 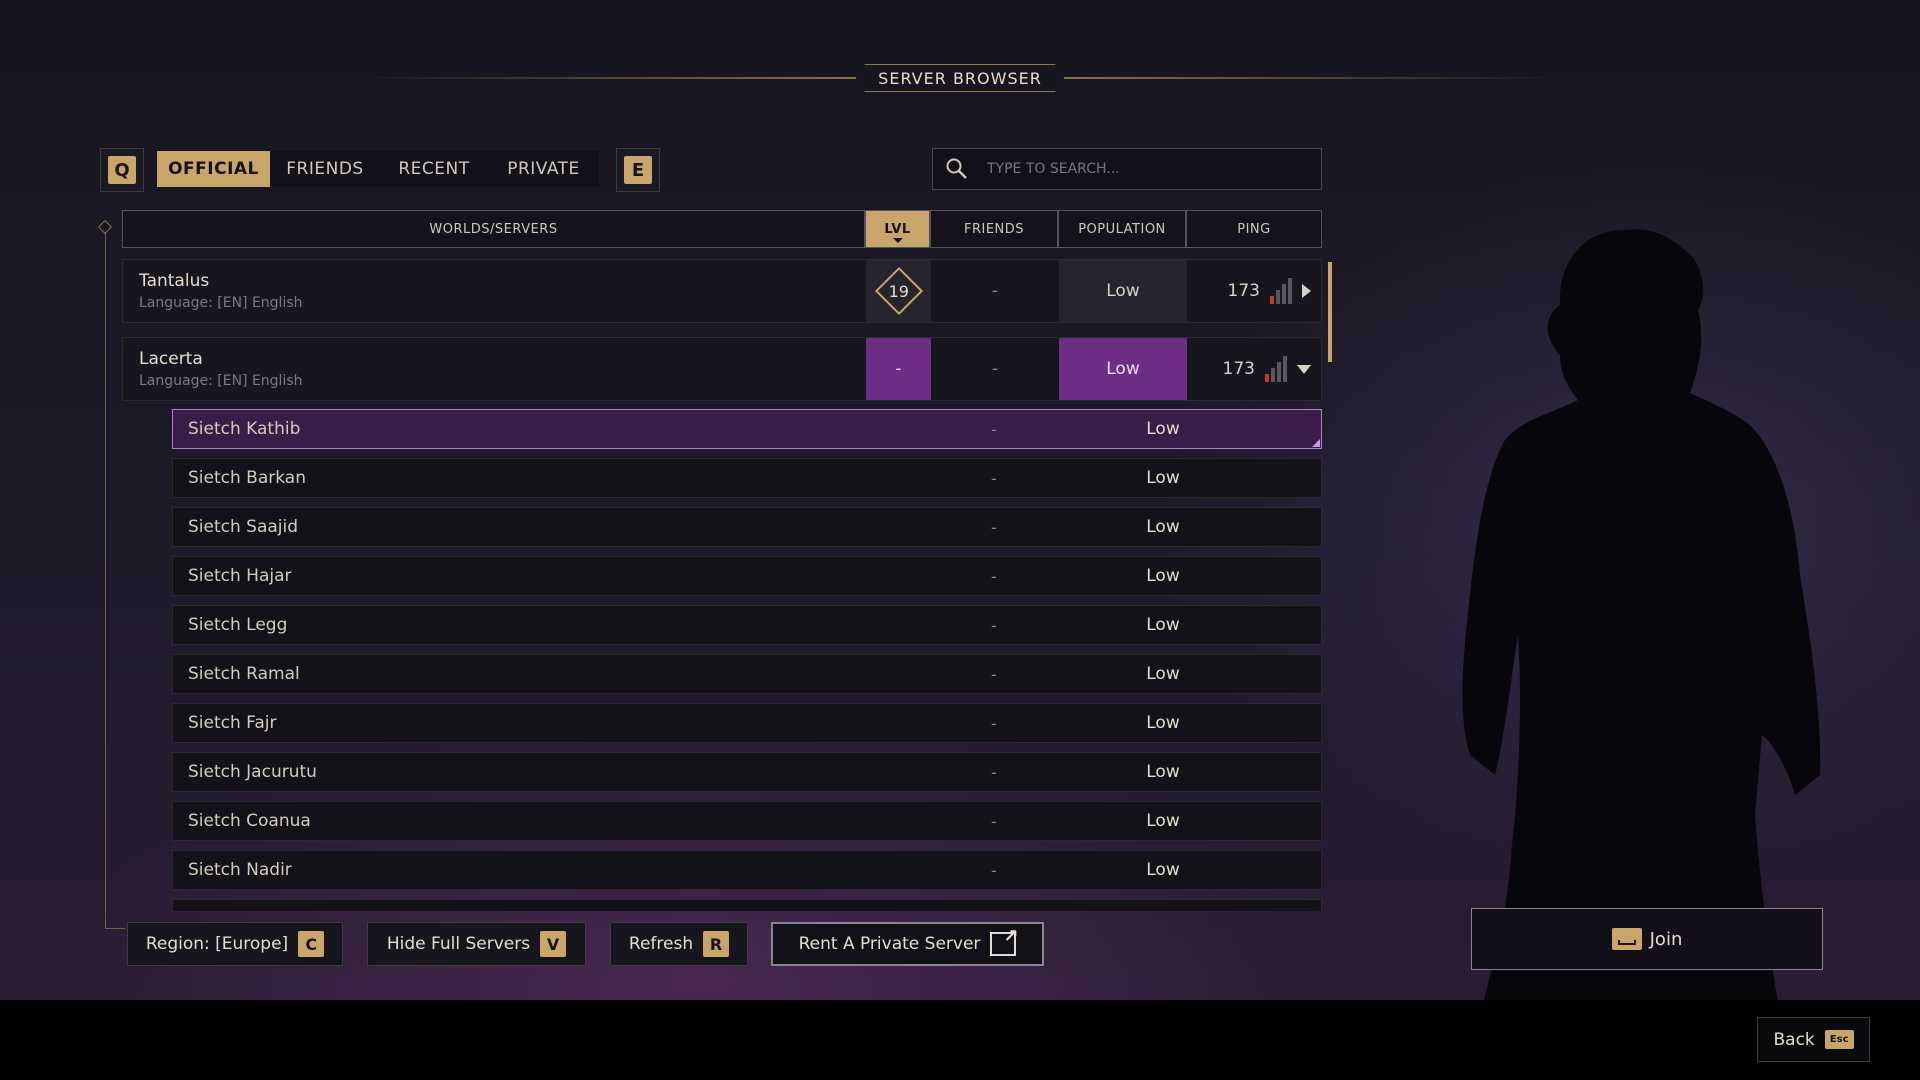 I want to click on world-friends: -, so click(x=995, y=369).